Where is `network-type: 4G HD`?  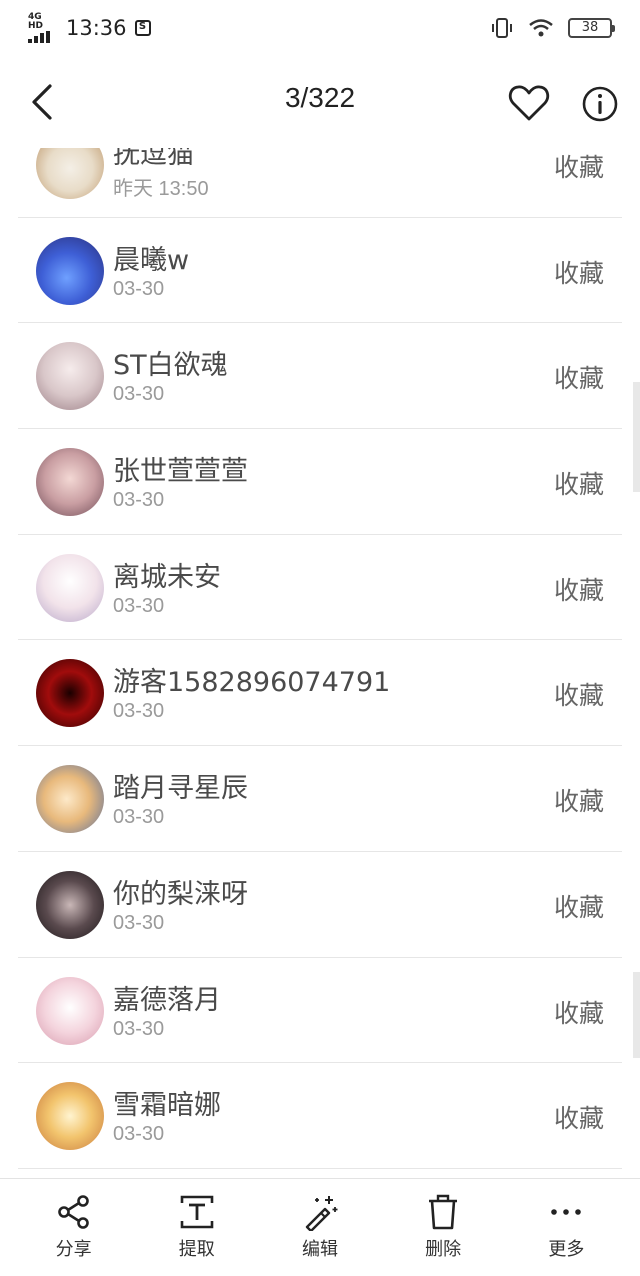
network-type: 4G HD is located at coordinates (36, 21).